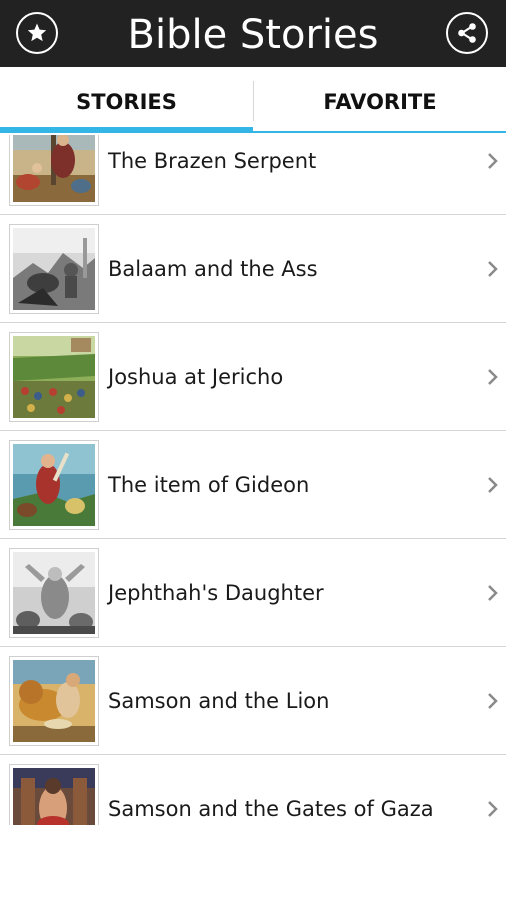 This screenshot has height=900, width=506. I want to click on action-bar: Bible Stories, so click(253, 33).